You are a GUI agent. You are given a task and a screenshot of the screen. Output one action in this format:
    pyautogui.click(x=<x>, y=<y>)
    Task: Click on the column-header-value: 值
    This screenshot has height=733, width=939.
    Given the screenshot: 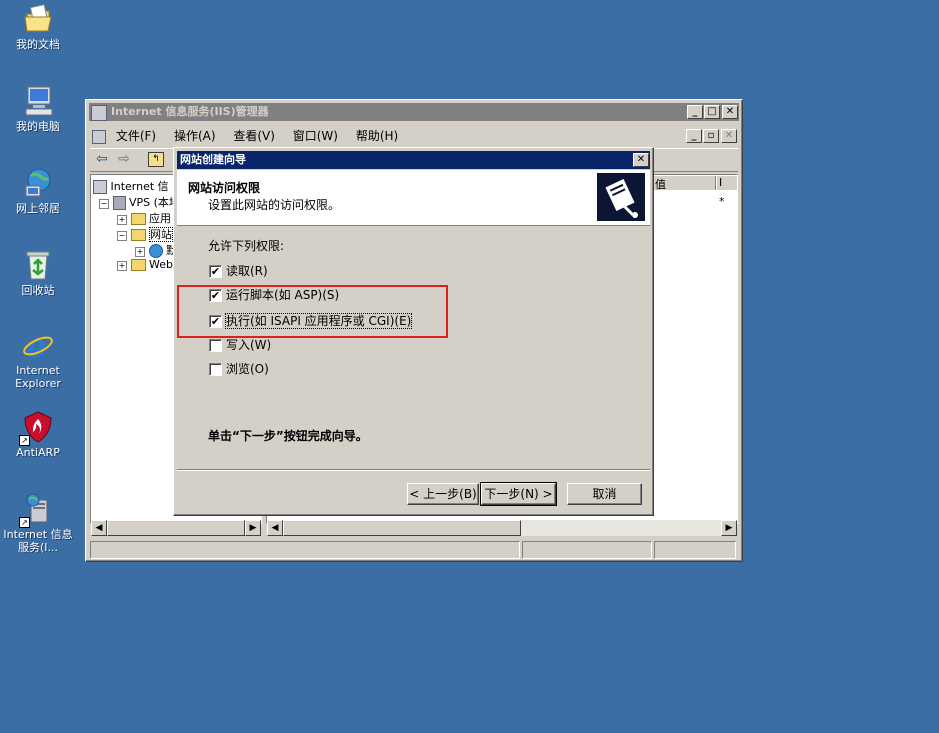 What is the action you would take?
    pyautogui.click(x=684, y=183)
    